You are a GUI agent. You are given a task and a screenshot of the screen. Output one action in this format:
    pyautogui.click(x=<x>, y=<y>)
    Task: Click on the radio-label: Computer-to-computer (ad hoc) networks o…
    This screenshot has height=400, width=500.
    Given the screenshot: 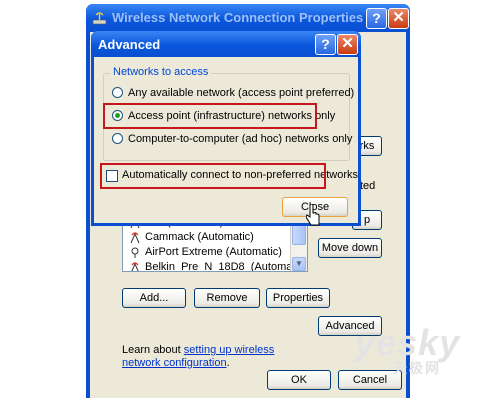 What is the action you would take?
    pyautogui.click(x=240, y=139)
    